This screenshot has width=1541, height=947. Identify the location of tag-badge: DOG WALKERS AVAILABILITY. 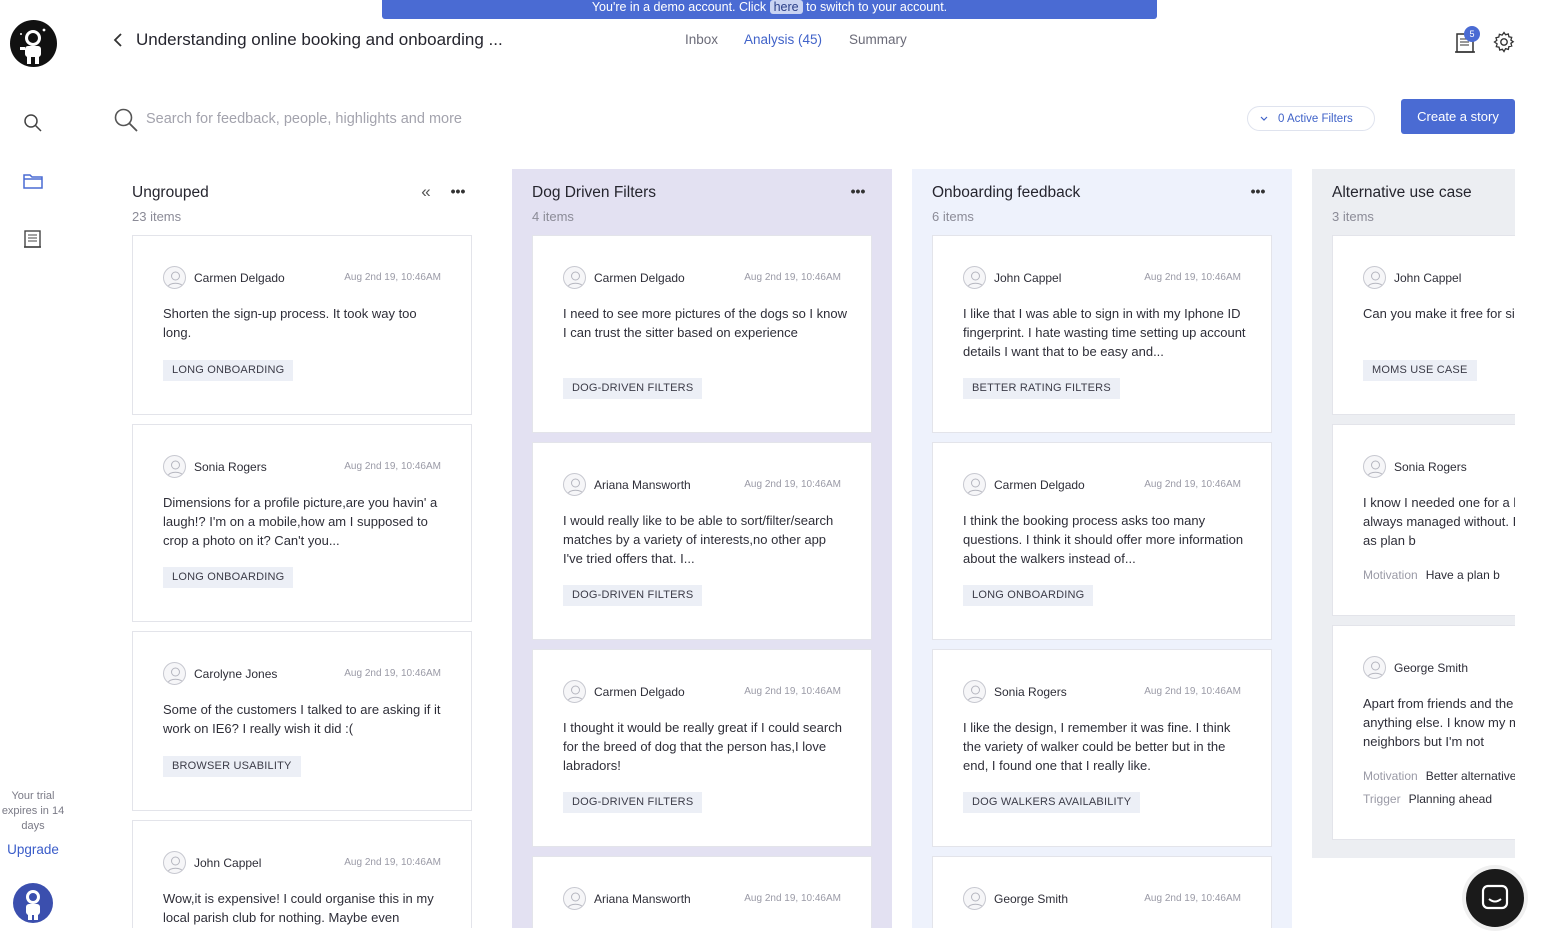
(1052, 802).